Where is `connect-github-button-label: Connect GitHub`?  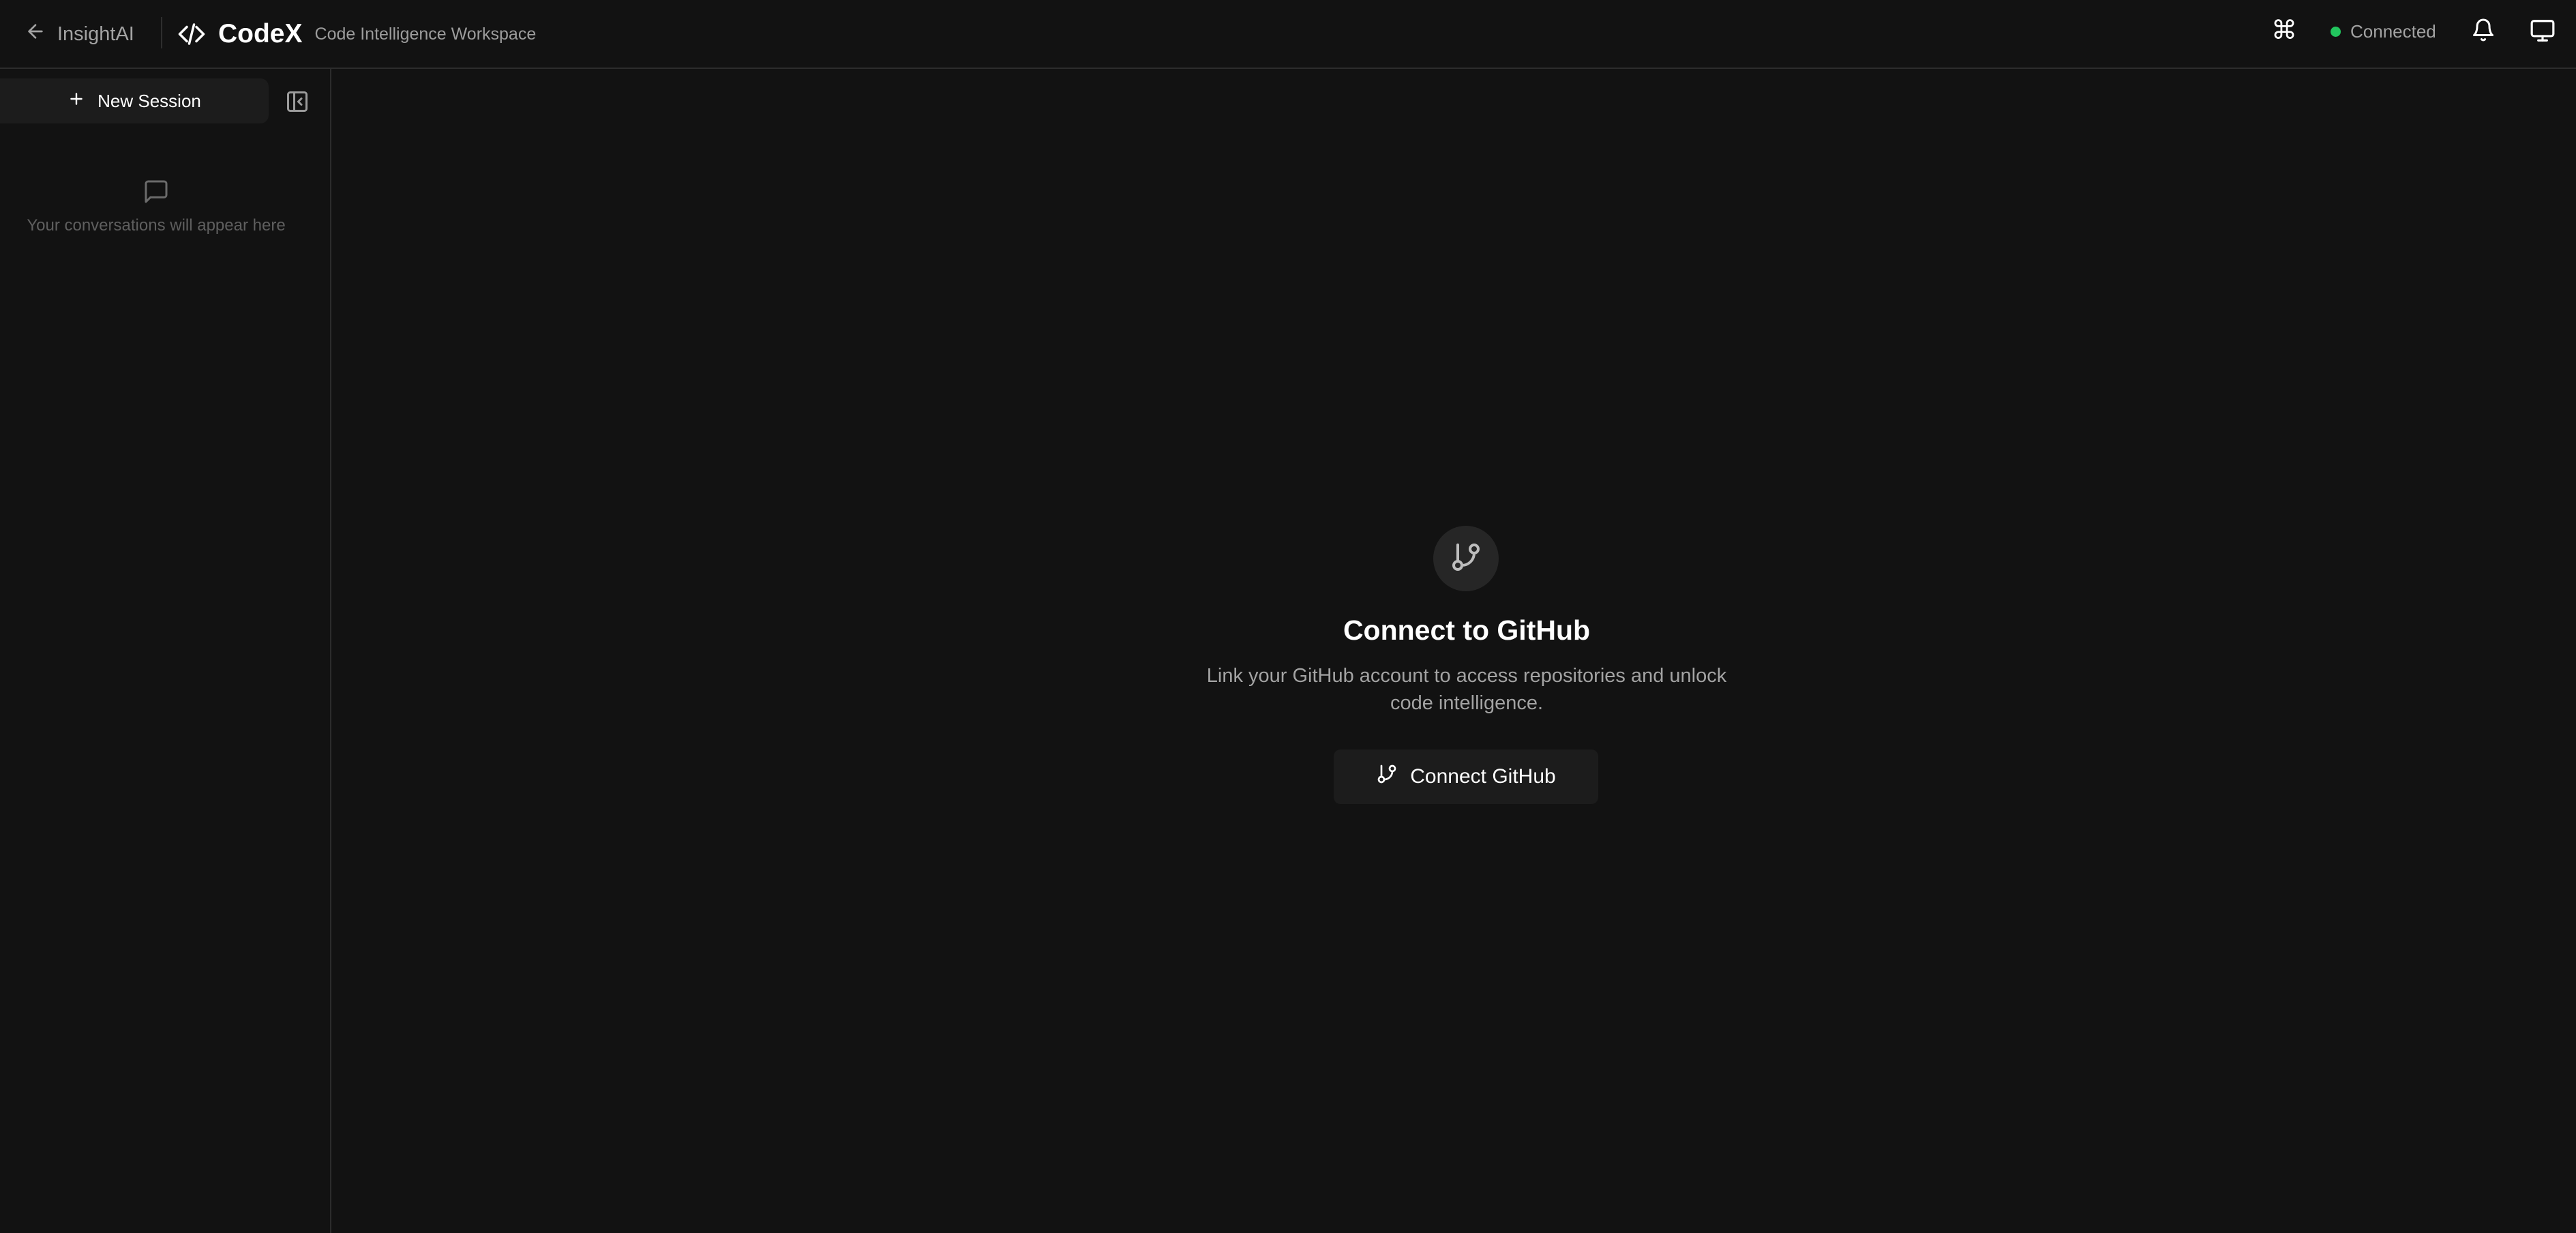 connect-github-button-label: Connect GitHub is located at coordinates (1483, 776).